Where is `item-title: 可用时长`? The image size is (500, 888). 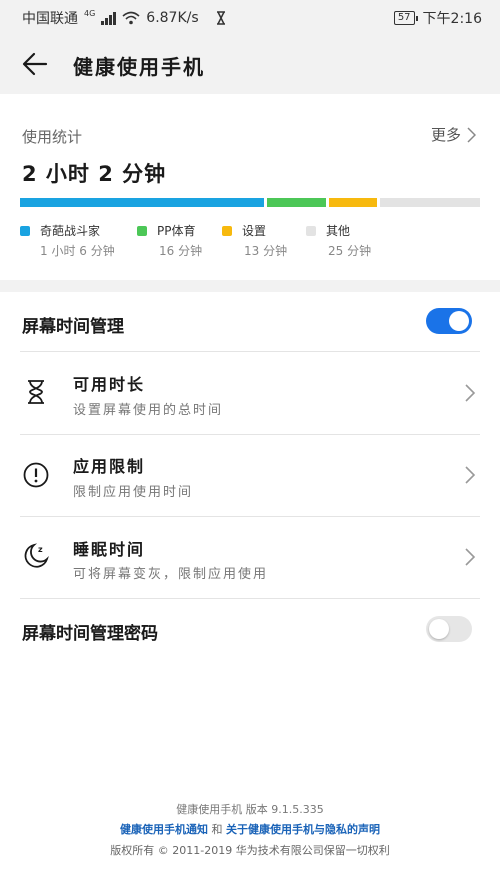 item-title: 可用时长 is located at coordinates (109, 384).